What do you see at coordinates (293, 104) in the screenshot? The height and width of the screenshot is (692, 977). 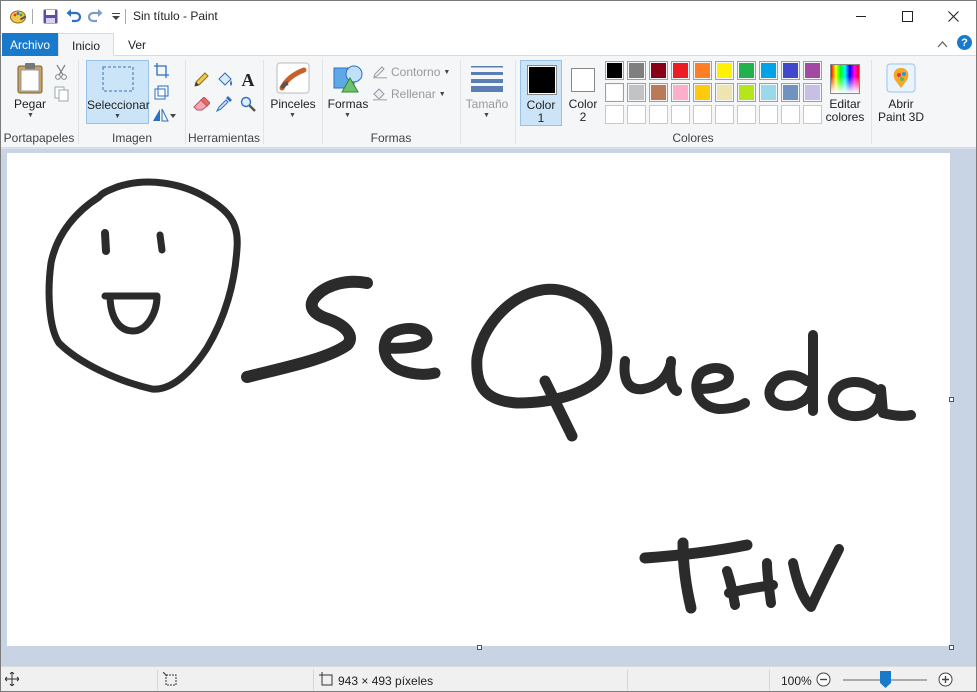 I see `brushes-label: Pinceles` at bounding box center [293, 104].